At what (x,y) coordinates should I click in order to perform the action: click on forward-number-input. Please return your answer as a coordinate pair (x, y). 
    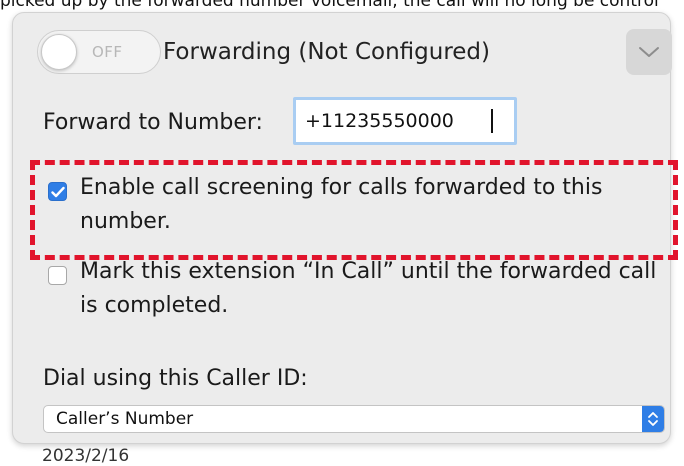
    Looking at the image, I should click on (405, 121).